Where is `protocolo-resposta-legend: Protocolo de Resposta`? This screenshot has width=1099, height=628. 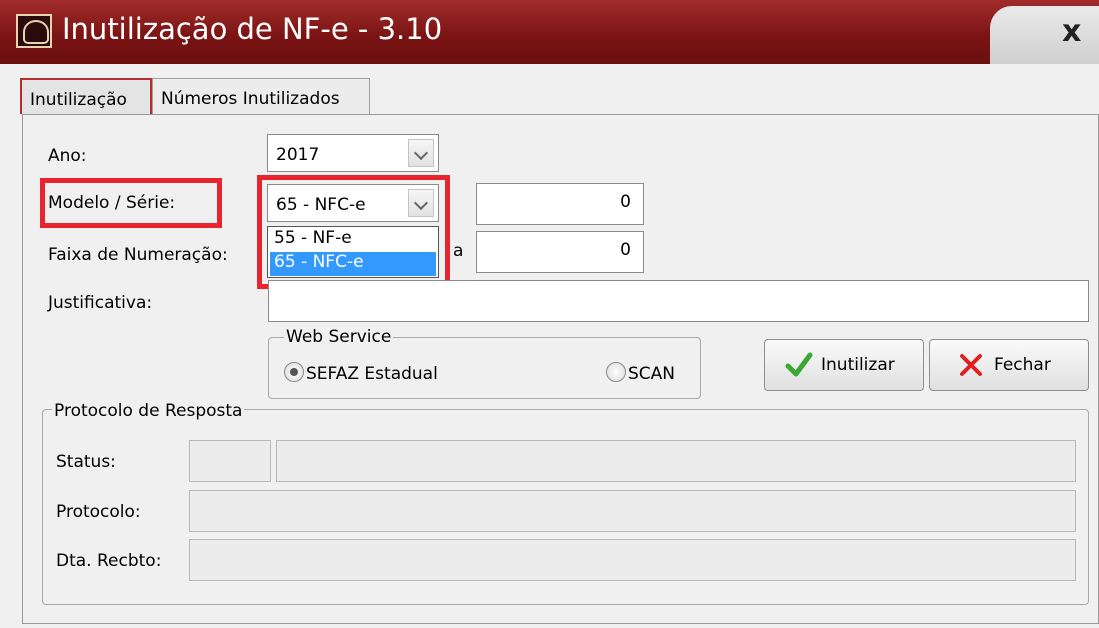 protocolo-resposta-legend: Protocolo de Resposta is located at coordinates (148, 411).